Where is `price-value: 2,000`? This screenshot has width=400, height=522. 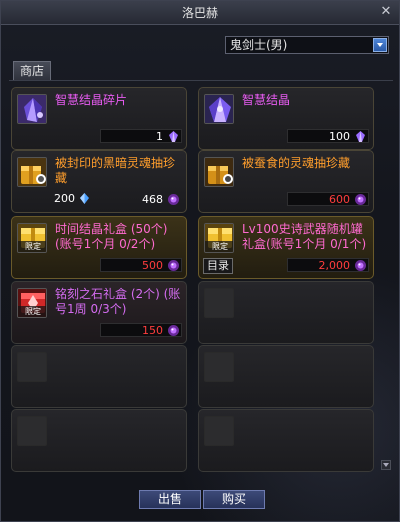
price-value: 2,000 is located at coordinates (334, 265).